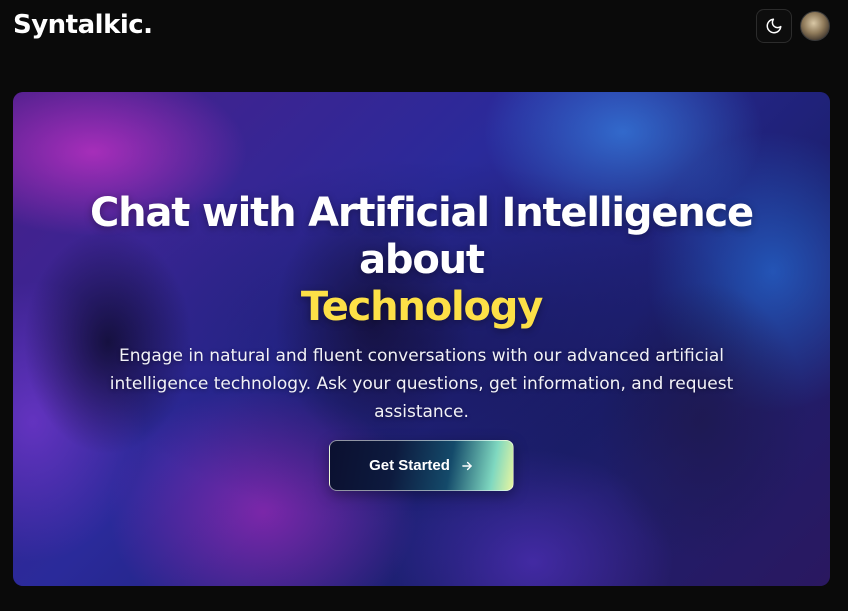 This screenshot has height=611, width=848. Describe the element at coordinates (409, 465) in the screenshot. I see `get-started-label: Get Started` at that location.